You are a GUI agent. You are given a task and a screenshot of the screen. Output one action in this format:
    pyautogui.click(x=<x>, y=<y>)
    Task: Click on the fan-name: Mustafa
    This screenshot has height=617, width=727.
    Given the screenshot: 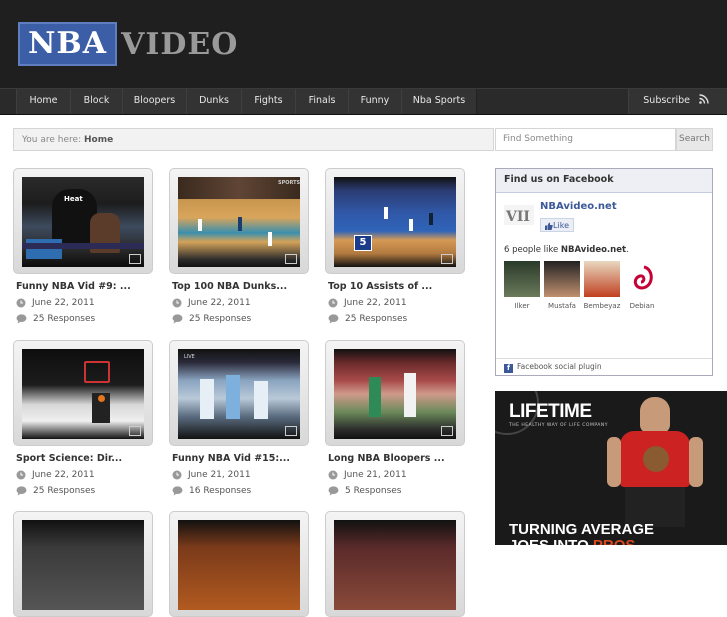 What is the action you would take?
    pyautogui.click(x=562, y=306)
    